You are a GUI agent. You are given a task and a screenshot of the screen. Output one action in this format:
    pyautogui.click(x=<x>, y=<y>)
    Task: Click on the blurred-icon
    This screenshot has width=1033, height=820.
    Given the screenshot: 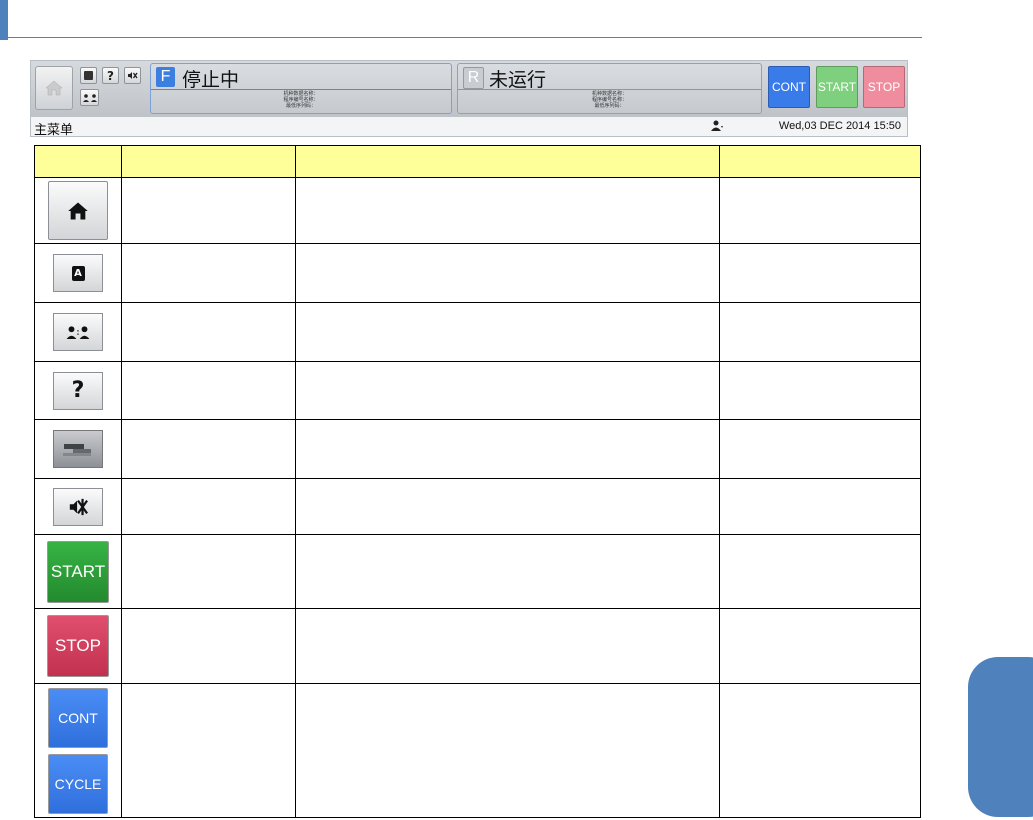 What is the action you would take?
    pyautogui.click(x=77, y=450)
    